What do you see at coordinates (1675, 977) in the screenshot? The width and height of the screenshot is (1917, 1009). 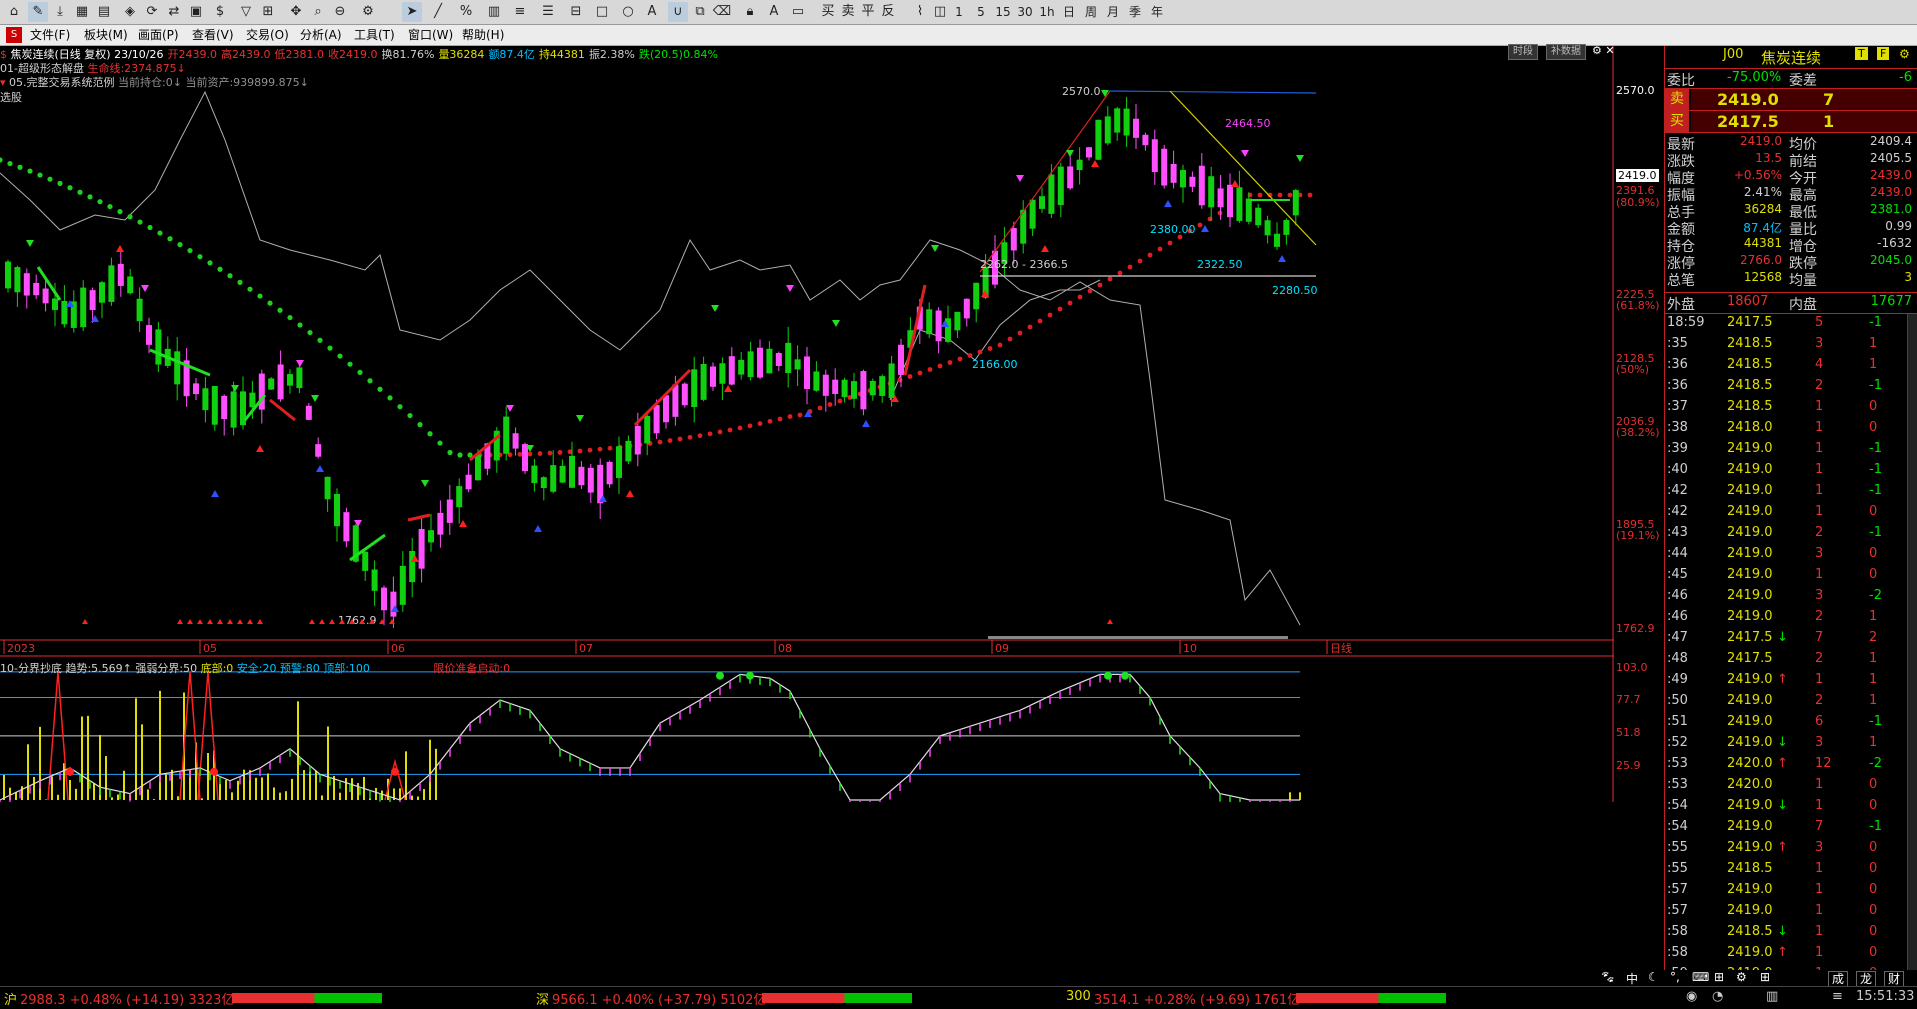 I see `punct-icon: °,` at bounding box center [1675, 977].